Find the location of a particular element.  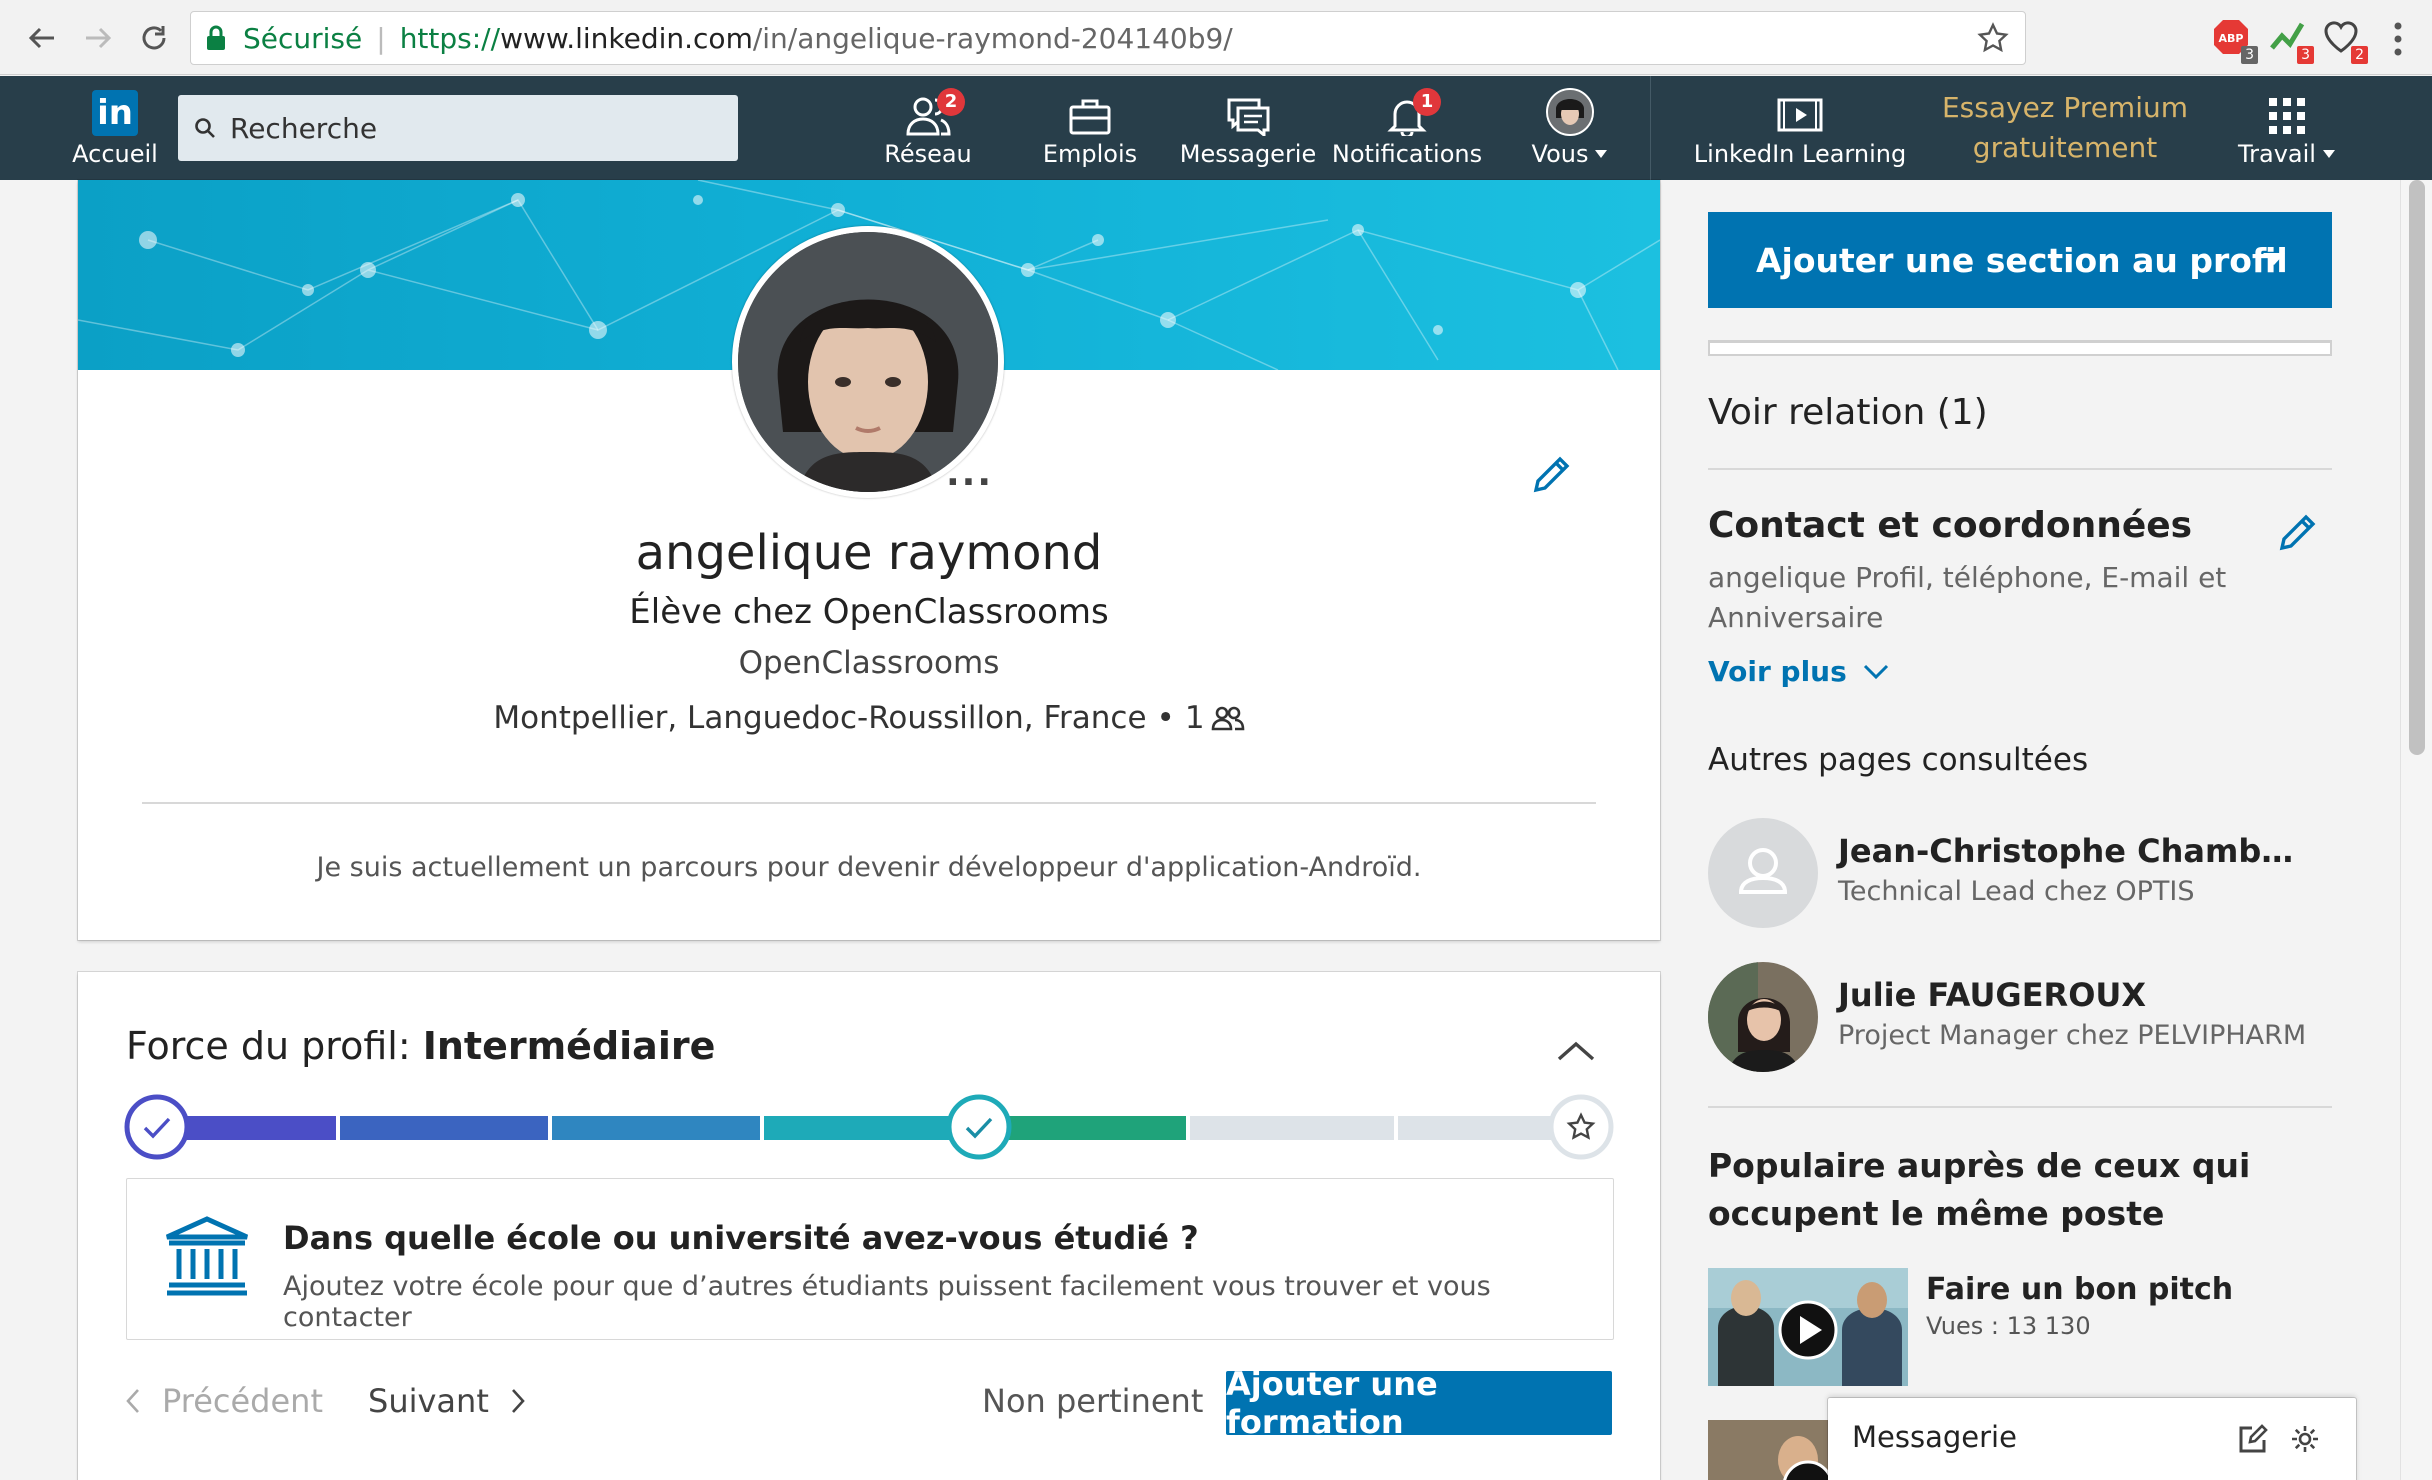

chevron-left-icon is located at coordinates (133, 1401).